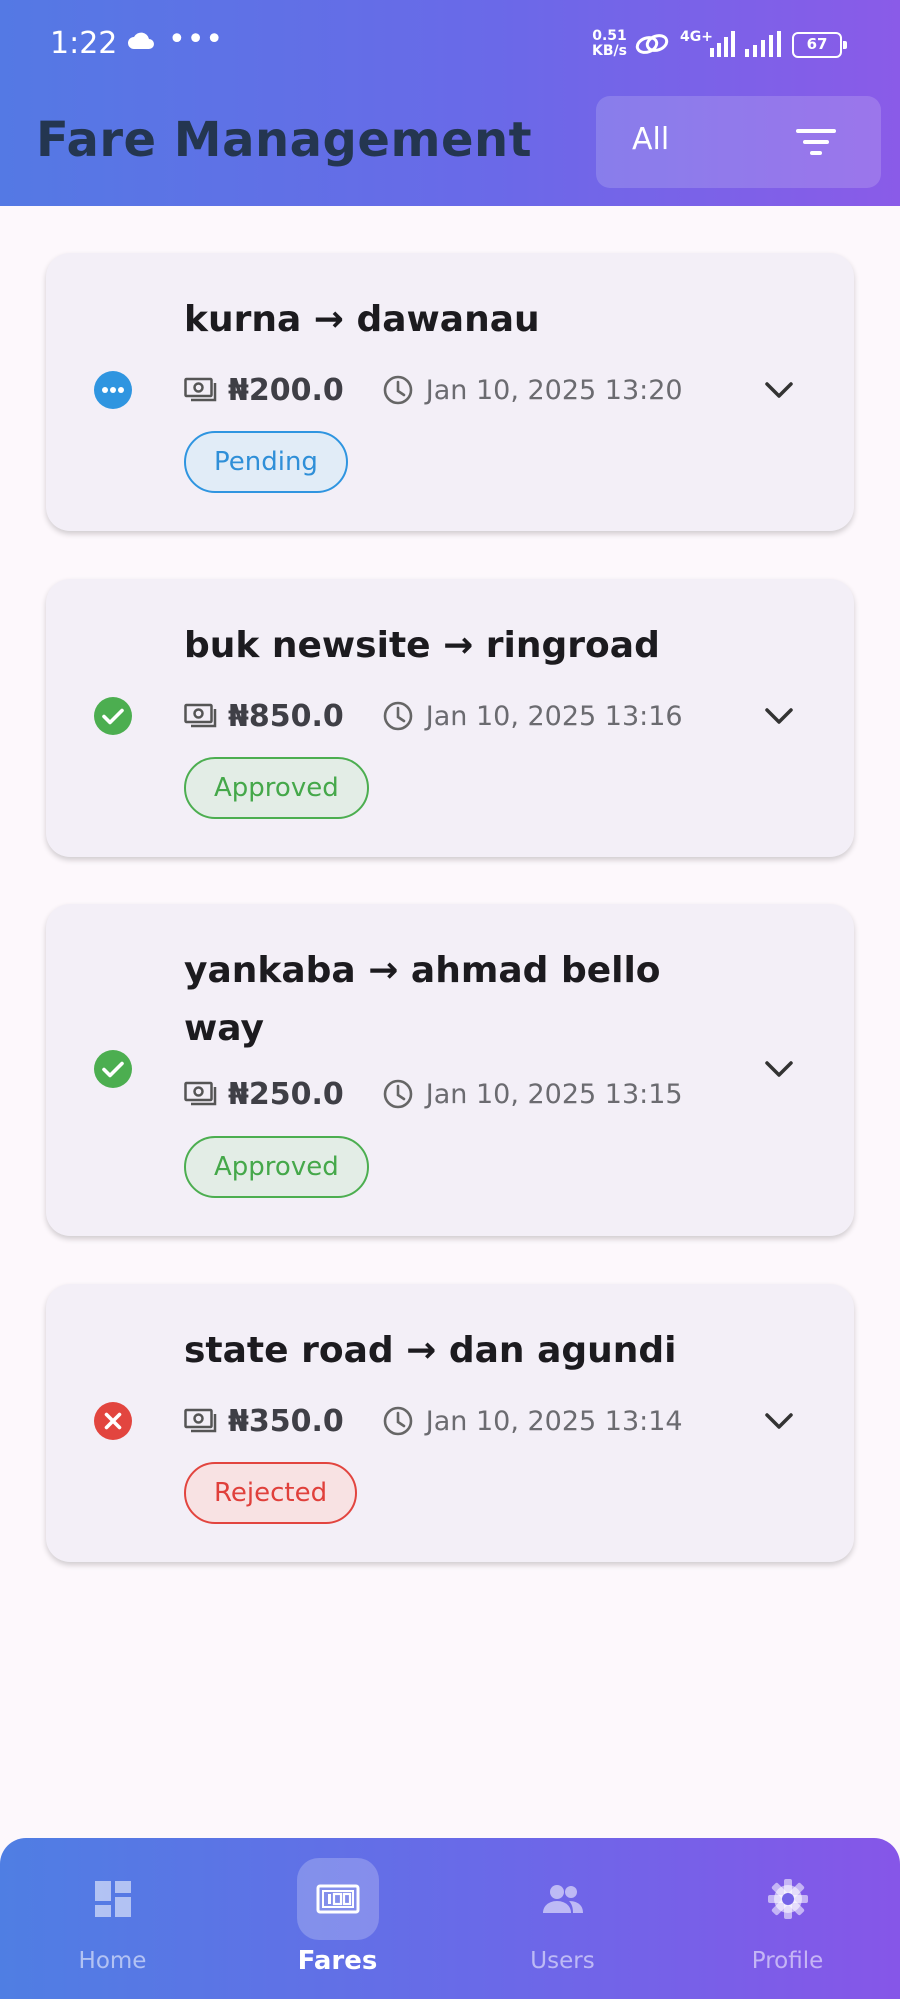  I want to click on pending-icon, so click(113, 390).